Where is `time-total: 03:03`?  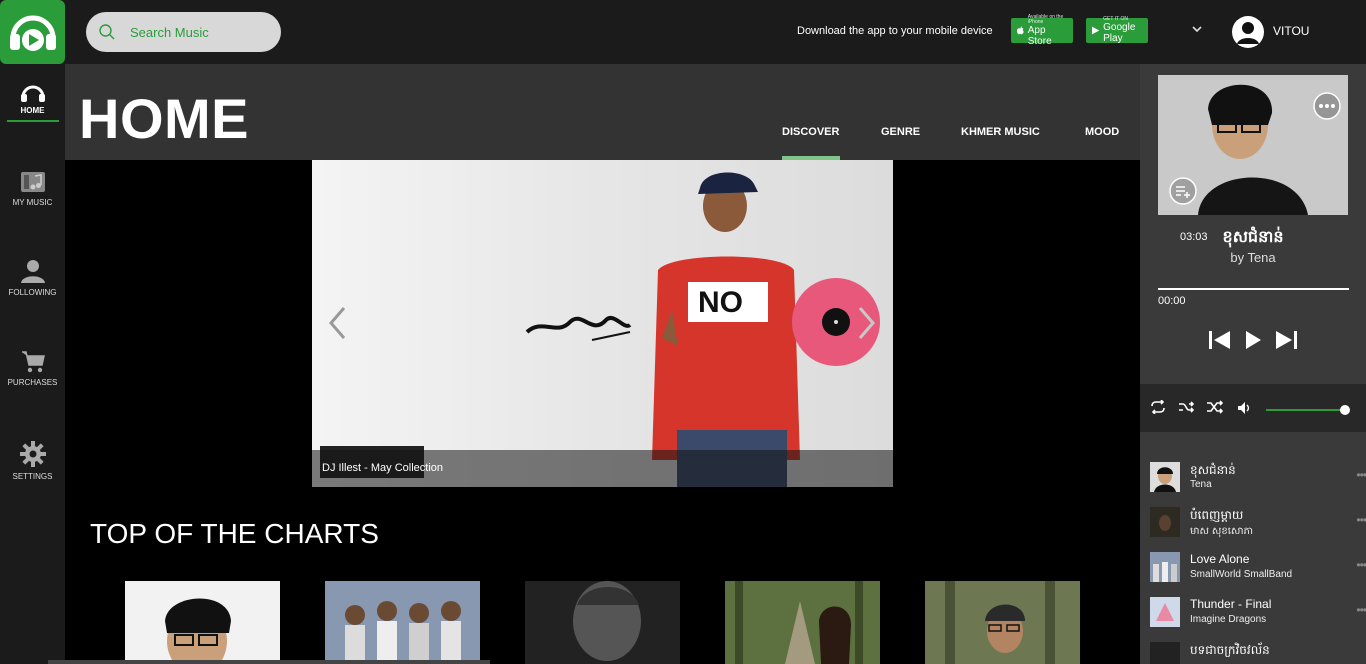
time-total: 03:03 is located at coordinates (1194, 237).